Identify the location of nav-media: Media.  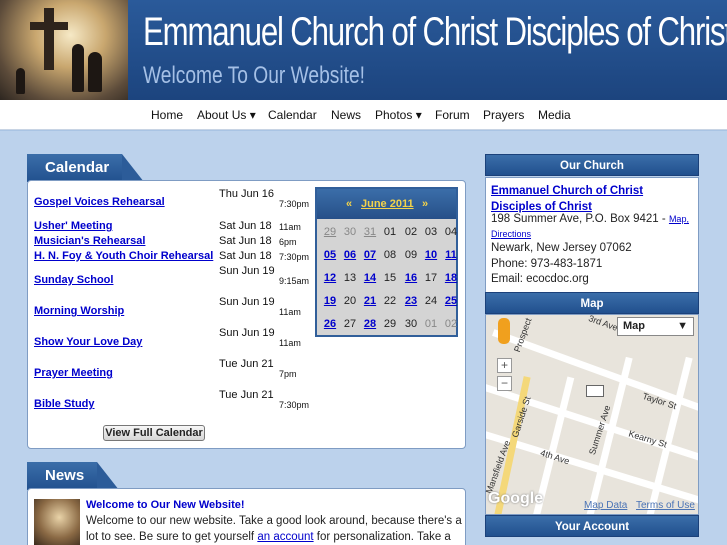
(554, 115).